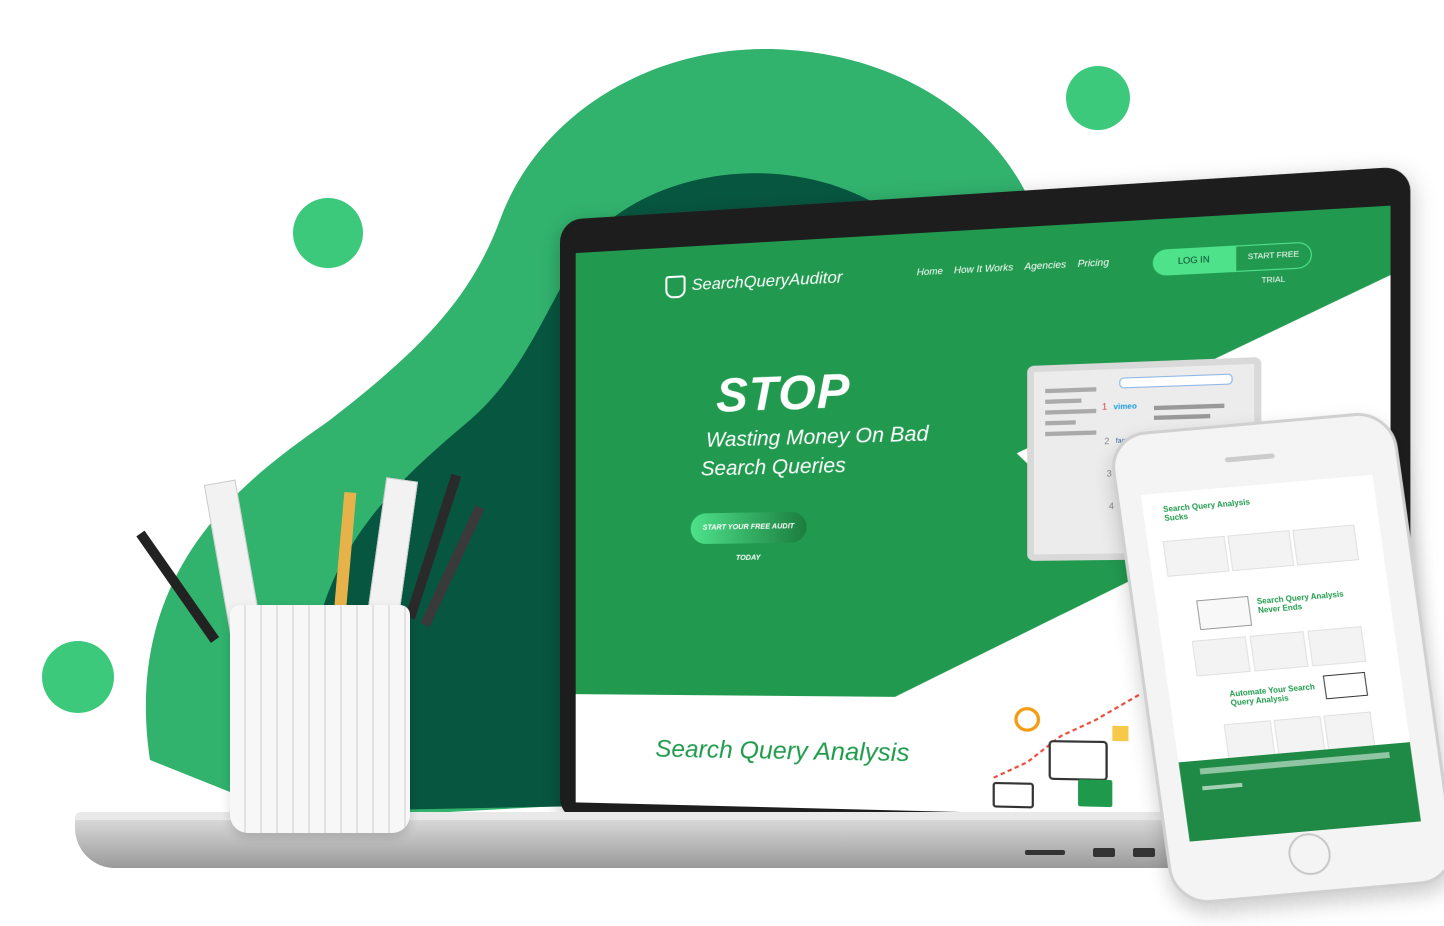 The image size is (1444, 926). Describe the element at coordinates (930, 272) in the screenshot. I see `nav-link-home: Home` at that location.